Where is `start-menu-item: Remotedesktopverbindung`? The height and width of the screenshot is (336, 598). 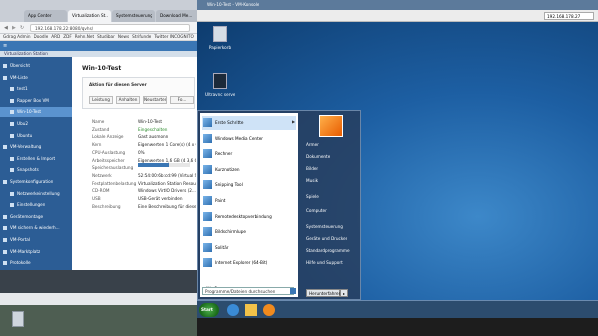
start-menu-item: Remotedesktopverbindung is located at coordinates (249, 217).